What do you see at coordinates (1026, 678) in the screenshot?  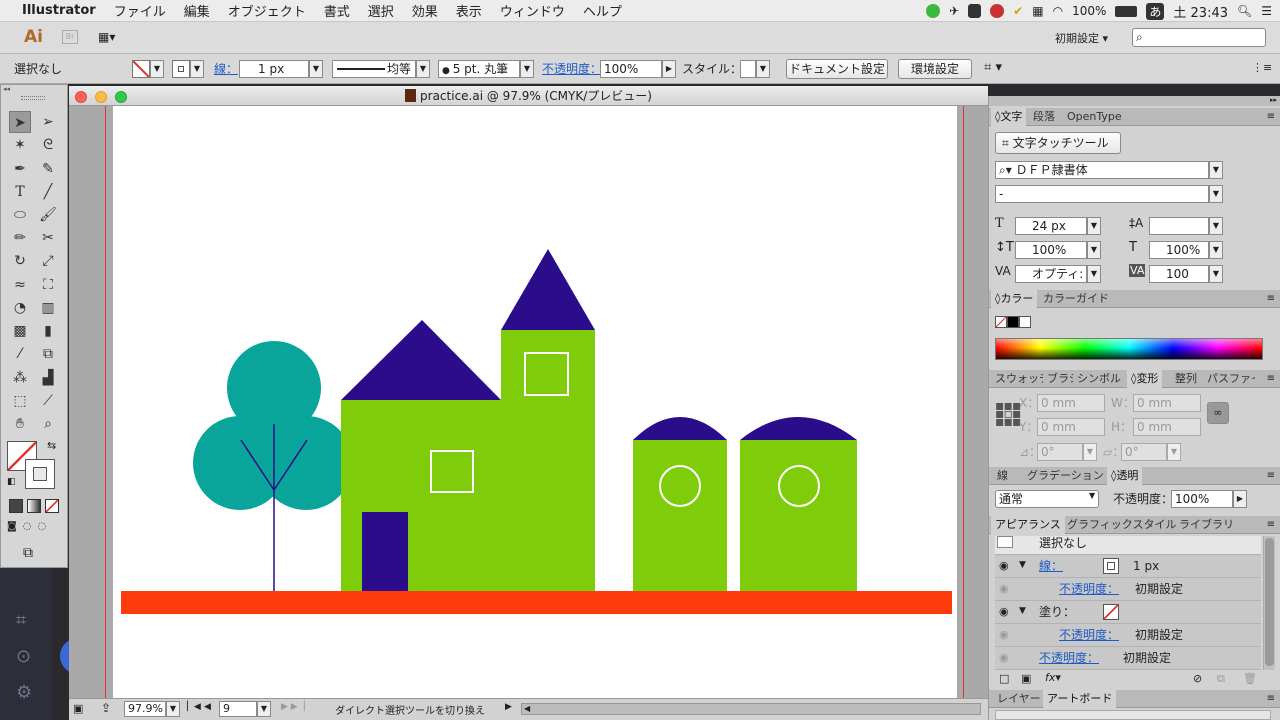 I see `add-fill-icon: ▣` at bounding box center [1026, 678].